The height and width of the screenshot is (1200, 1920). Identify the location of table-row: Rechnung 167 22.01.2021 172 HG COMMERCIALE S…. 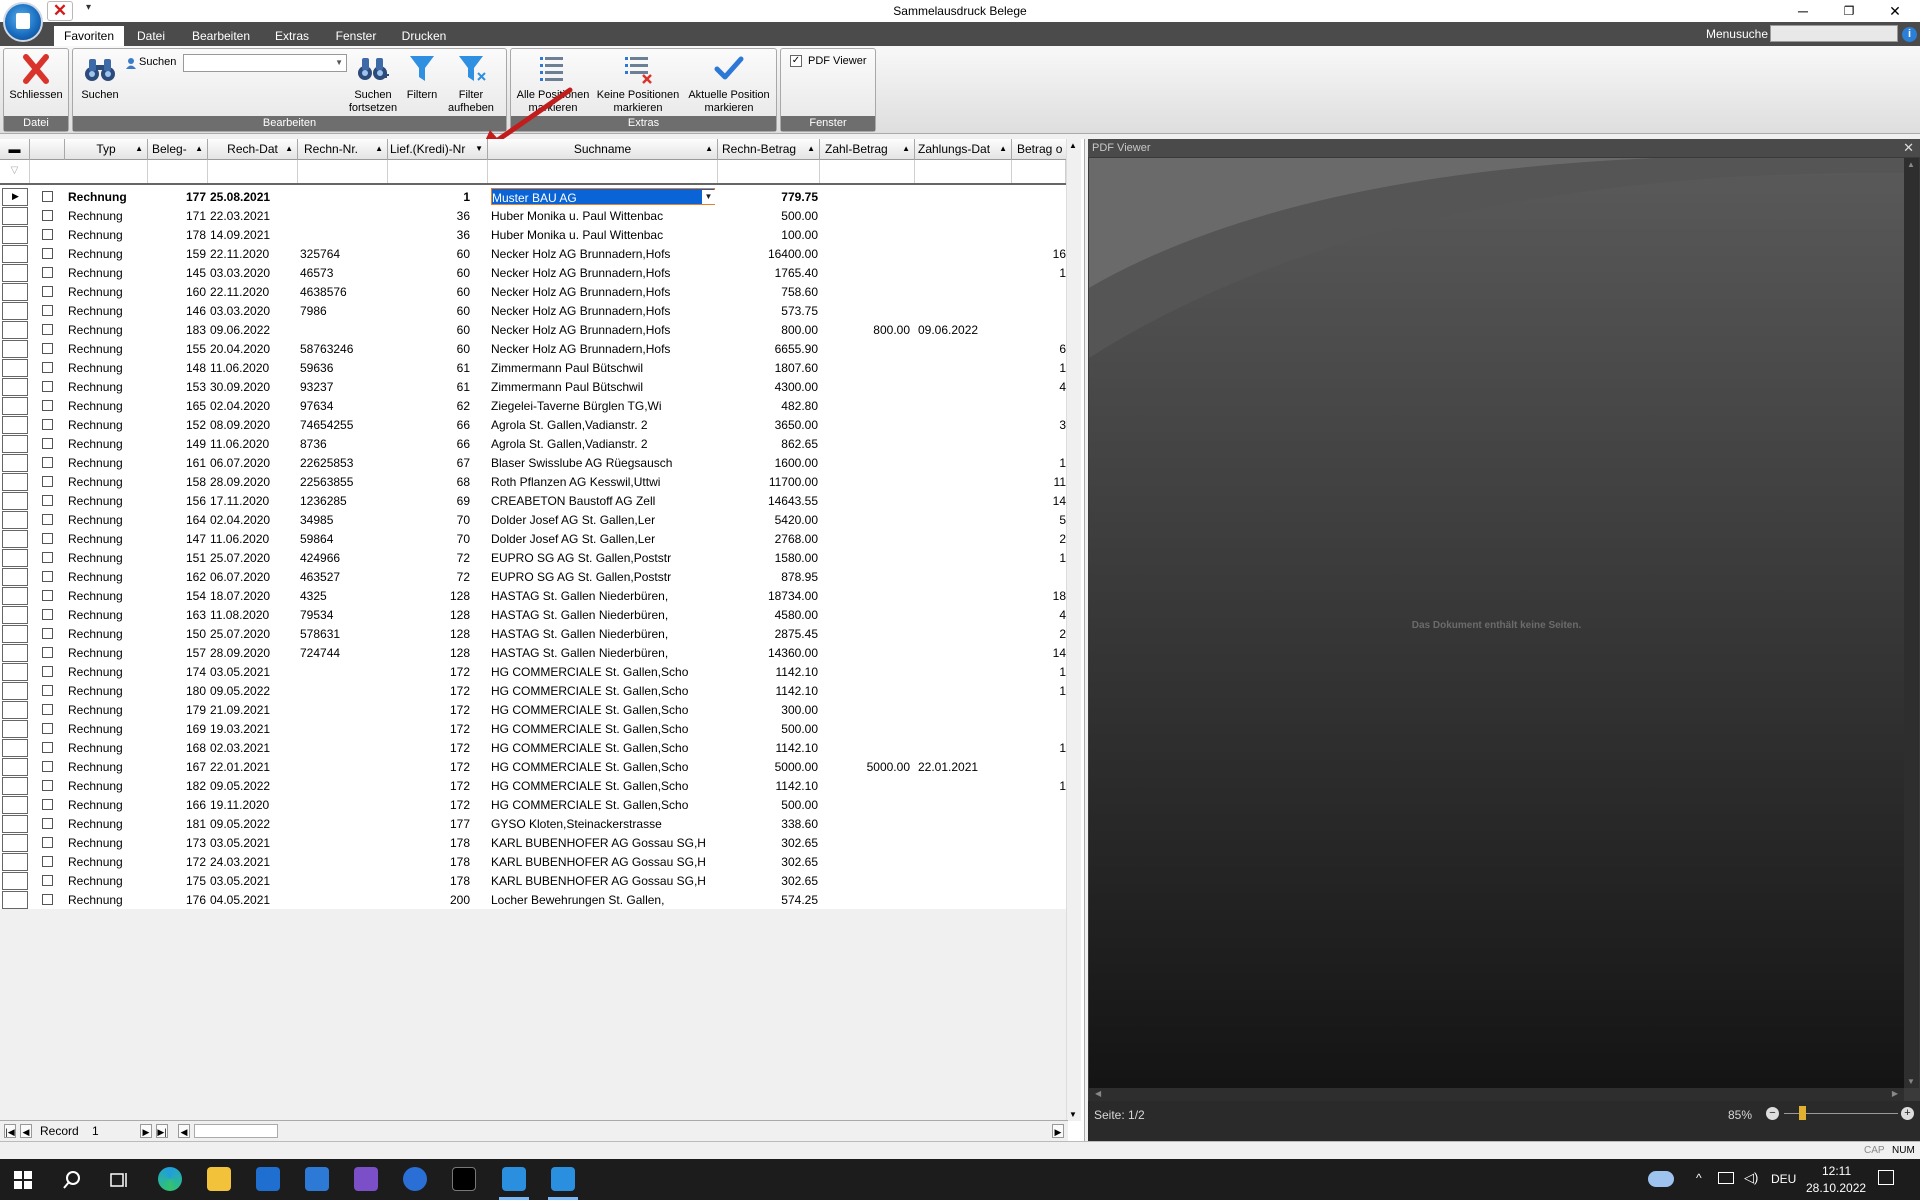
(533, 766).